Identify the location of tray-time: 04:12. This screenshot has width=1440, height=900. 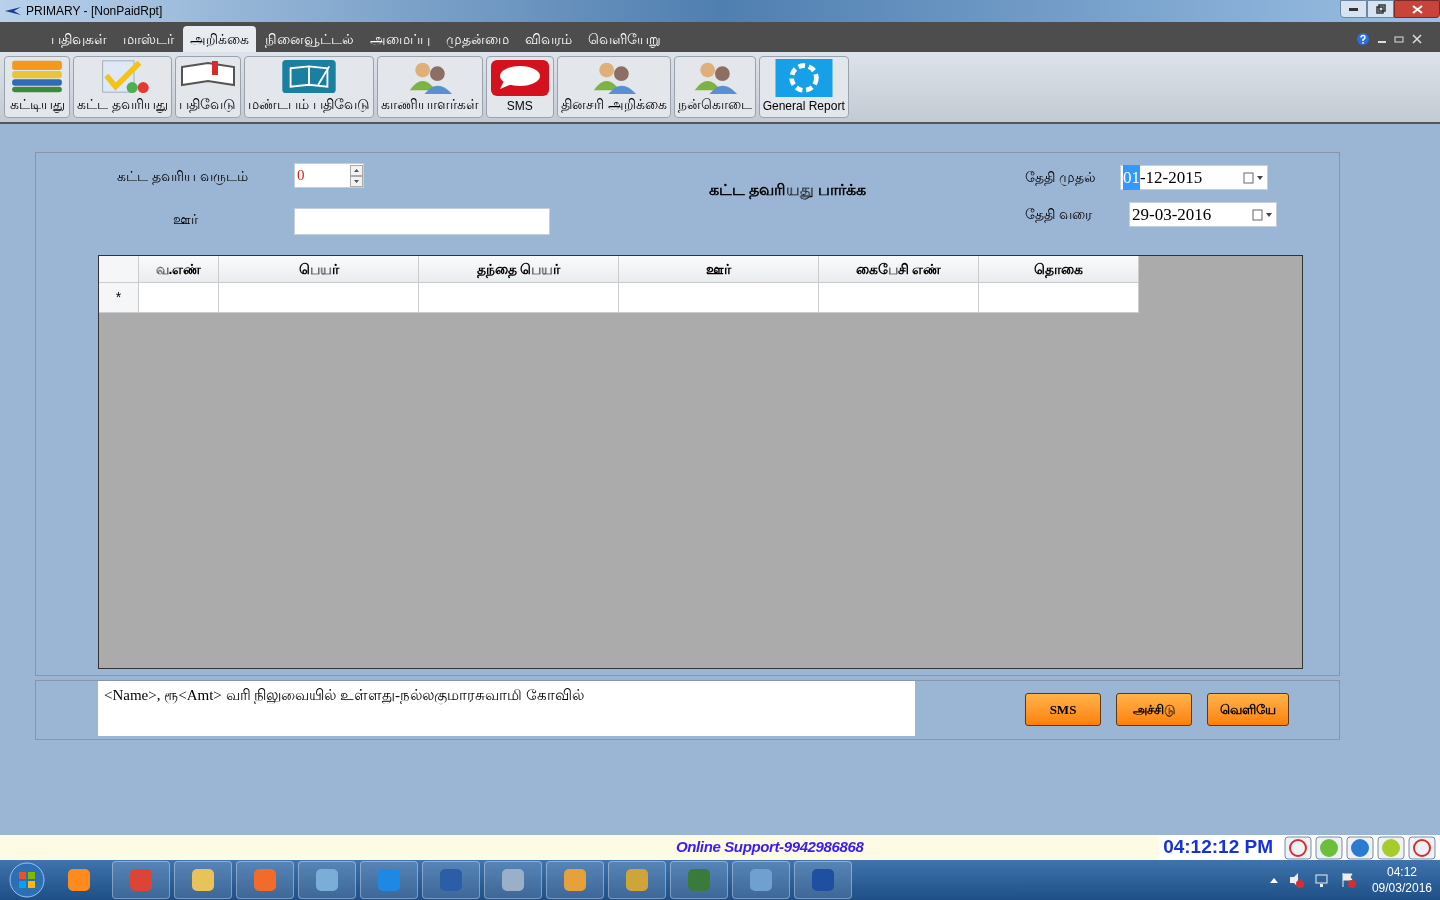
(1401, 872).